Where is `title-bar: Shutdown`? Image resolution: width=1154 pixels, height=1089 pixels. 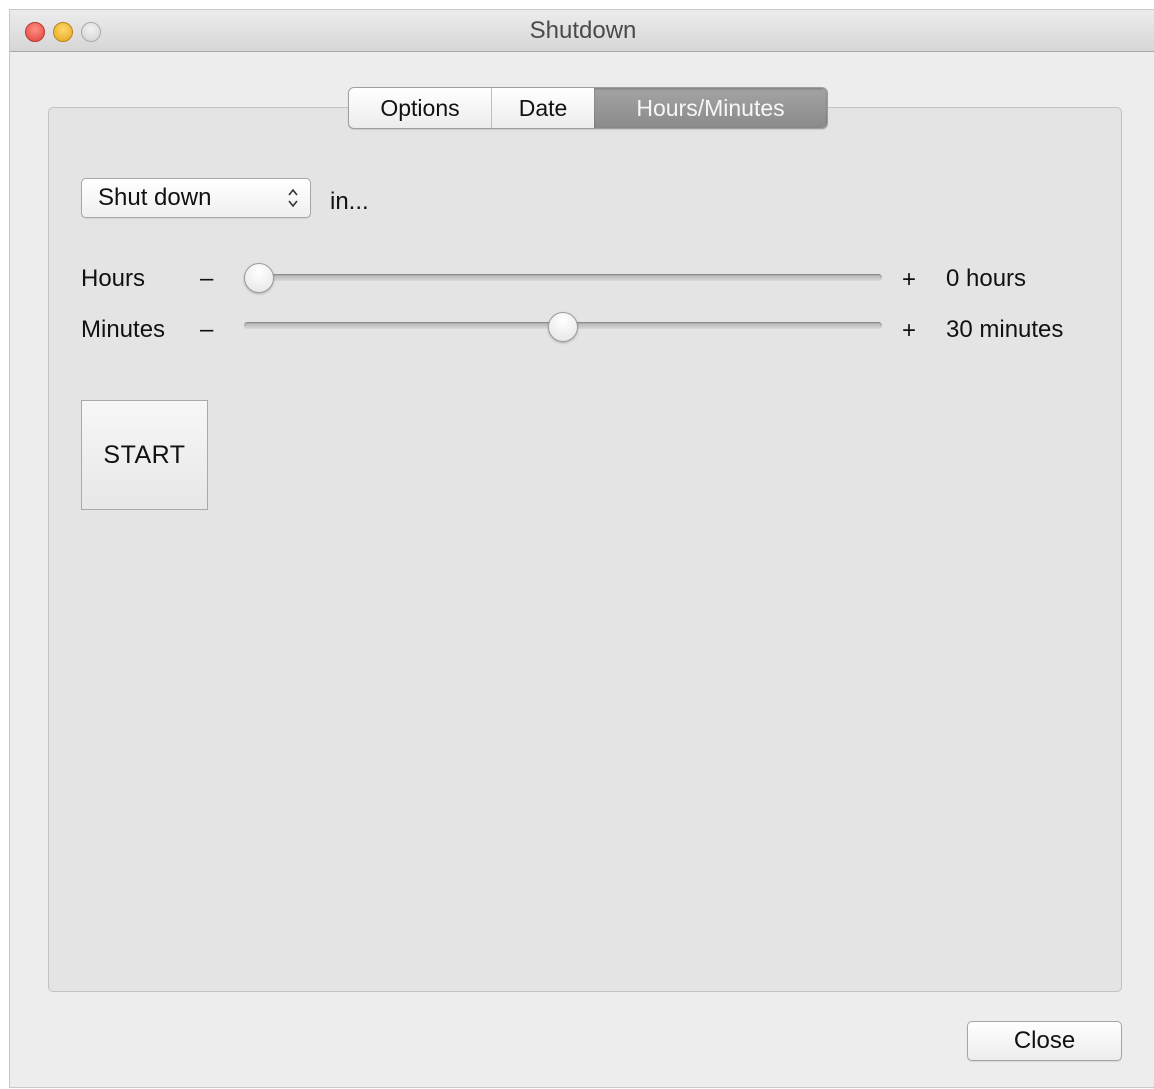
title-bar: Shutdown is located at coordinates (582, 31).